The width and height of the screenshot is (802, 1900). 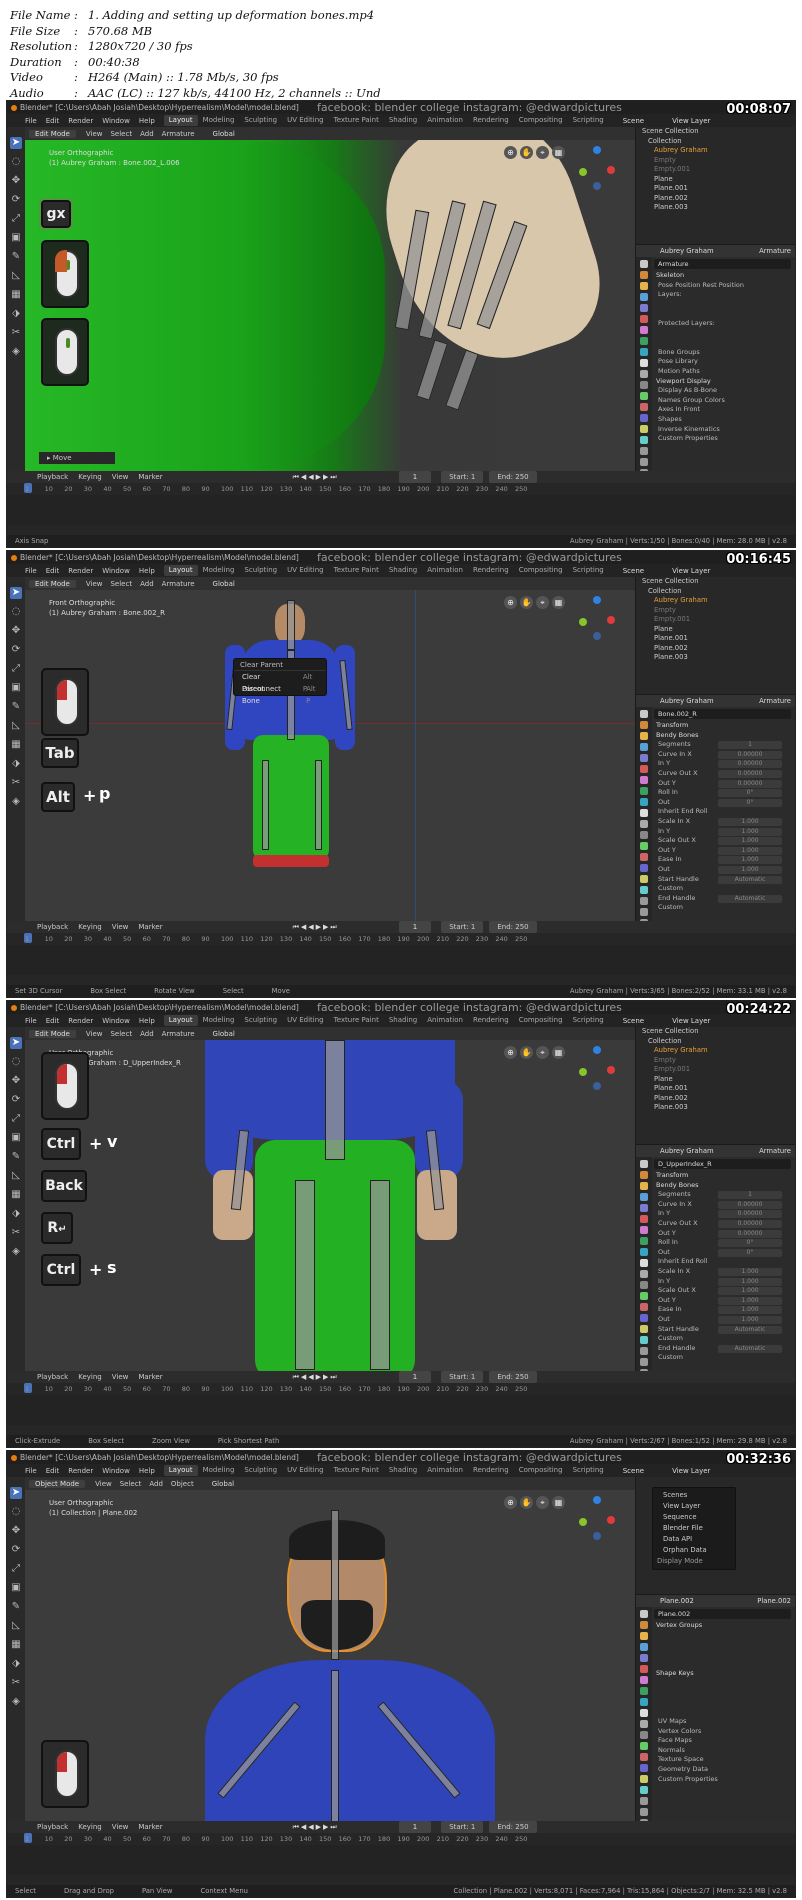 I want to click on header-armature: Armature, so click(x=178, y=134).